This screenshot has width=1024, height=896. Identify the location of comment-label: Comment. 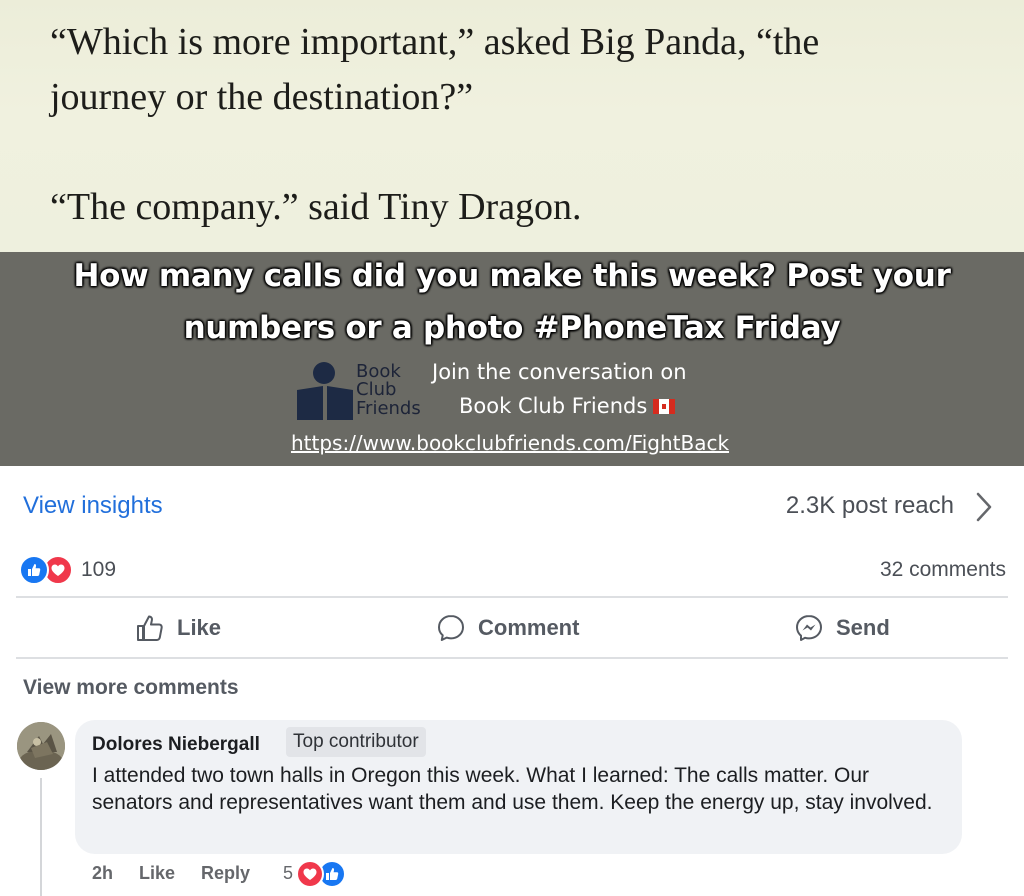
(529, 627).